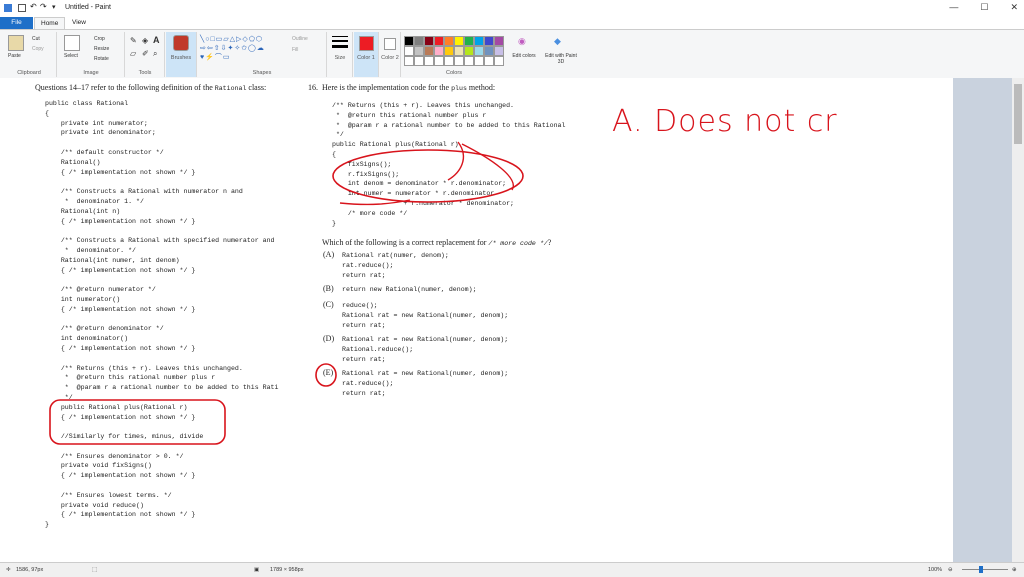 Image resolution: width=1024 pixels, height=577 pixels. I want to click on save-icon, so click(22, 8).